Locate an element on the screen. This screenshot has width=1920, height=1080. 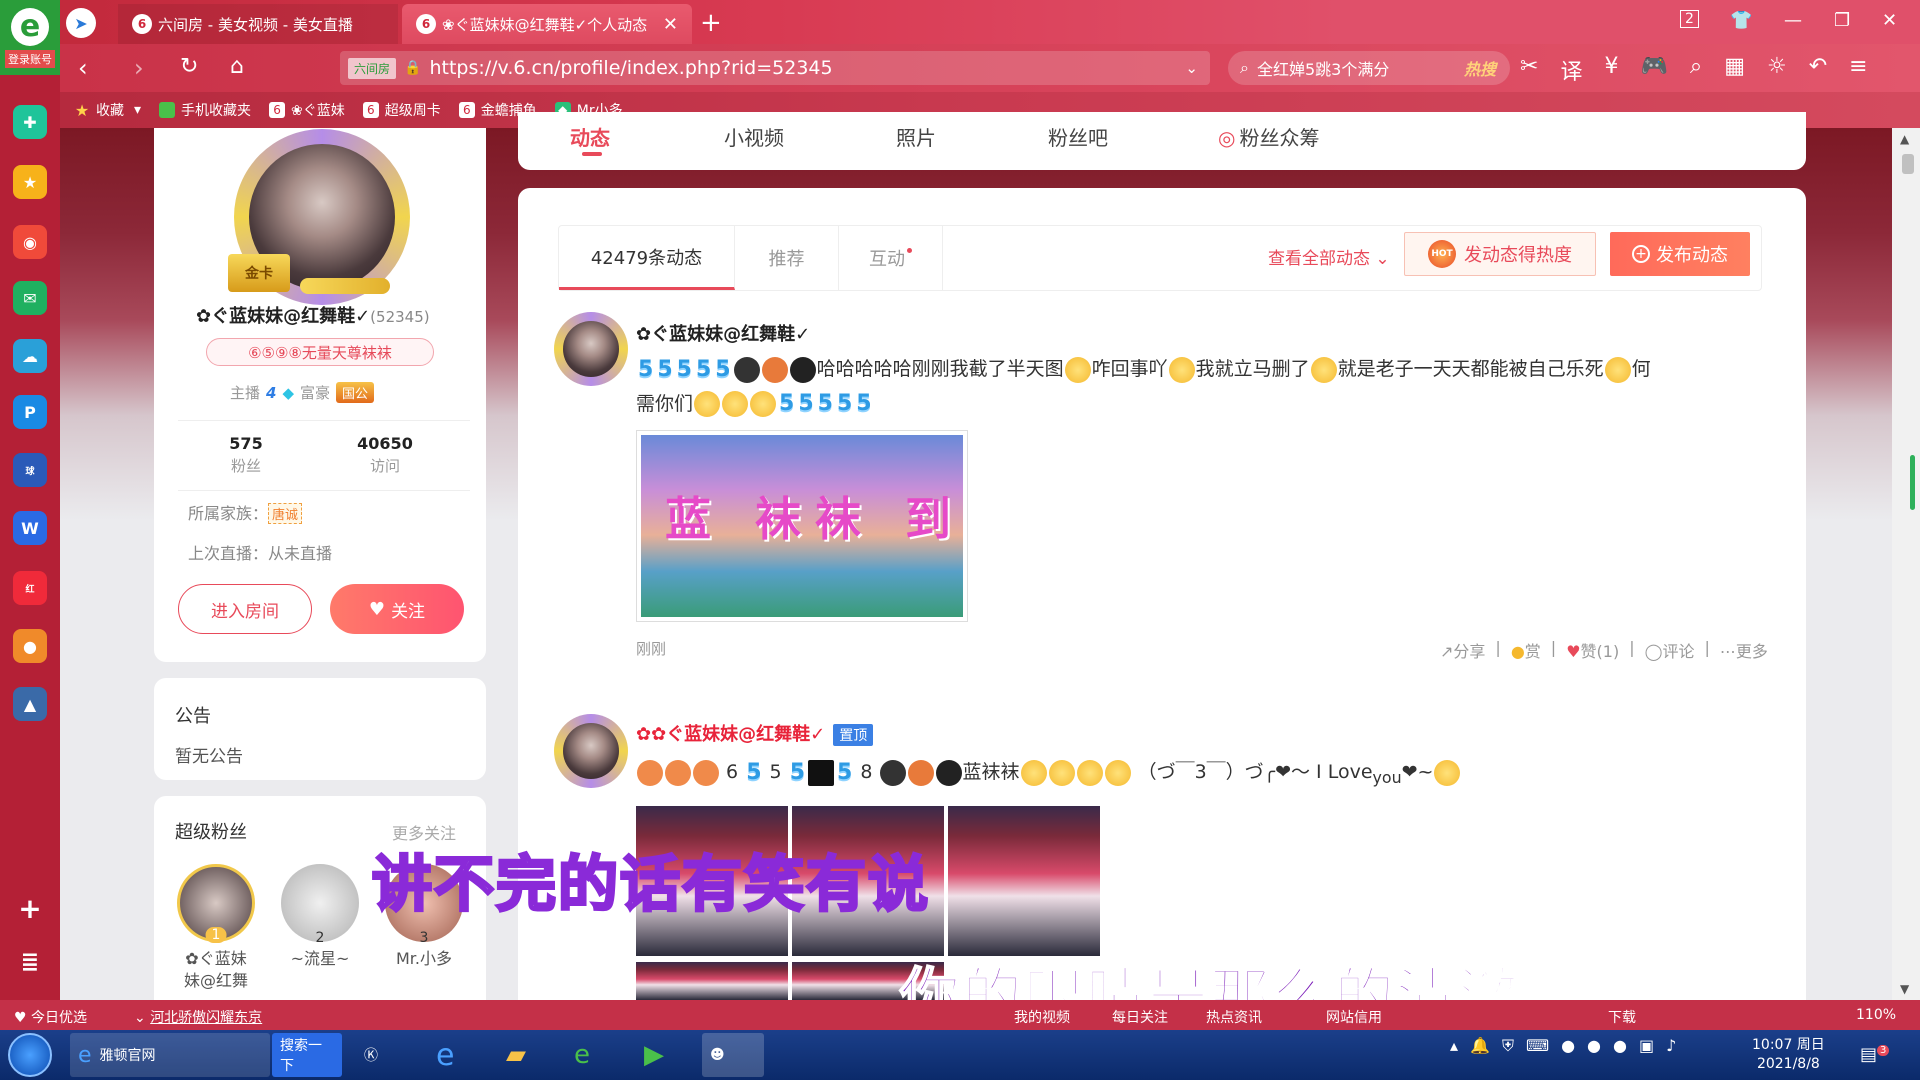
sidebar-redbook-icon: 红 is located at coordinates (30, 588).